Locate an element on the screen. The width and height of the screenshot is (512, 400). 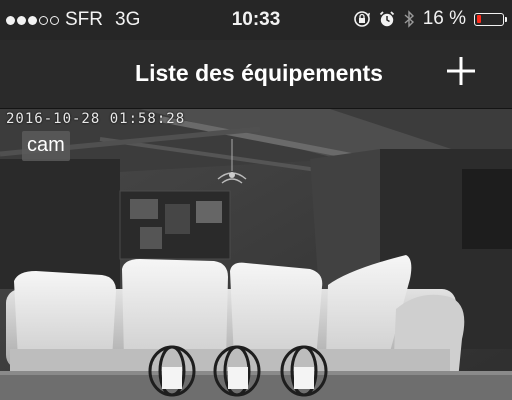
camera-name-label: cam is located at coordinates (46, 146).